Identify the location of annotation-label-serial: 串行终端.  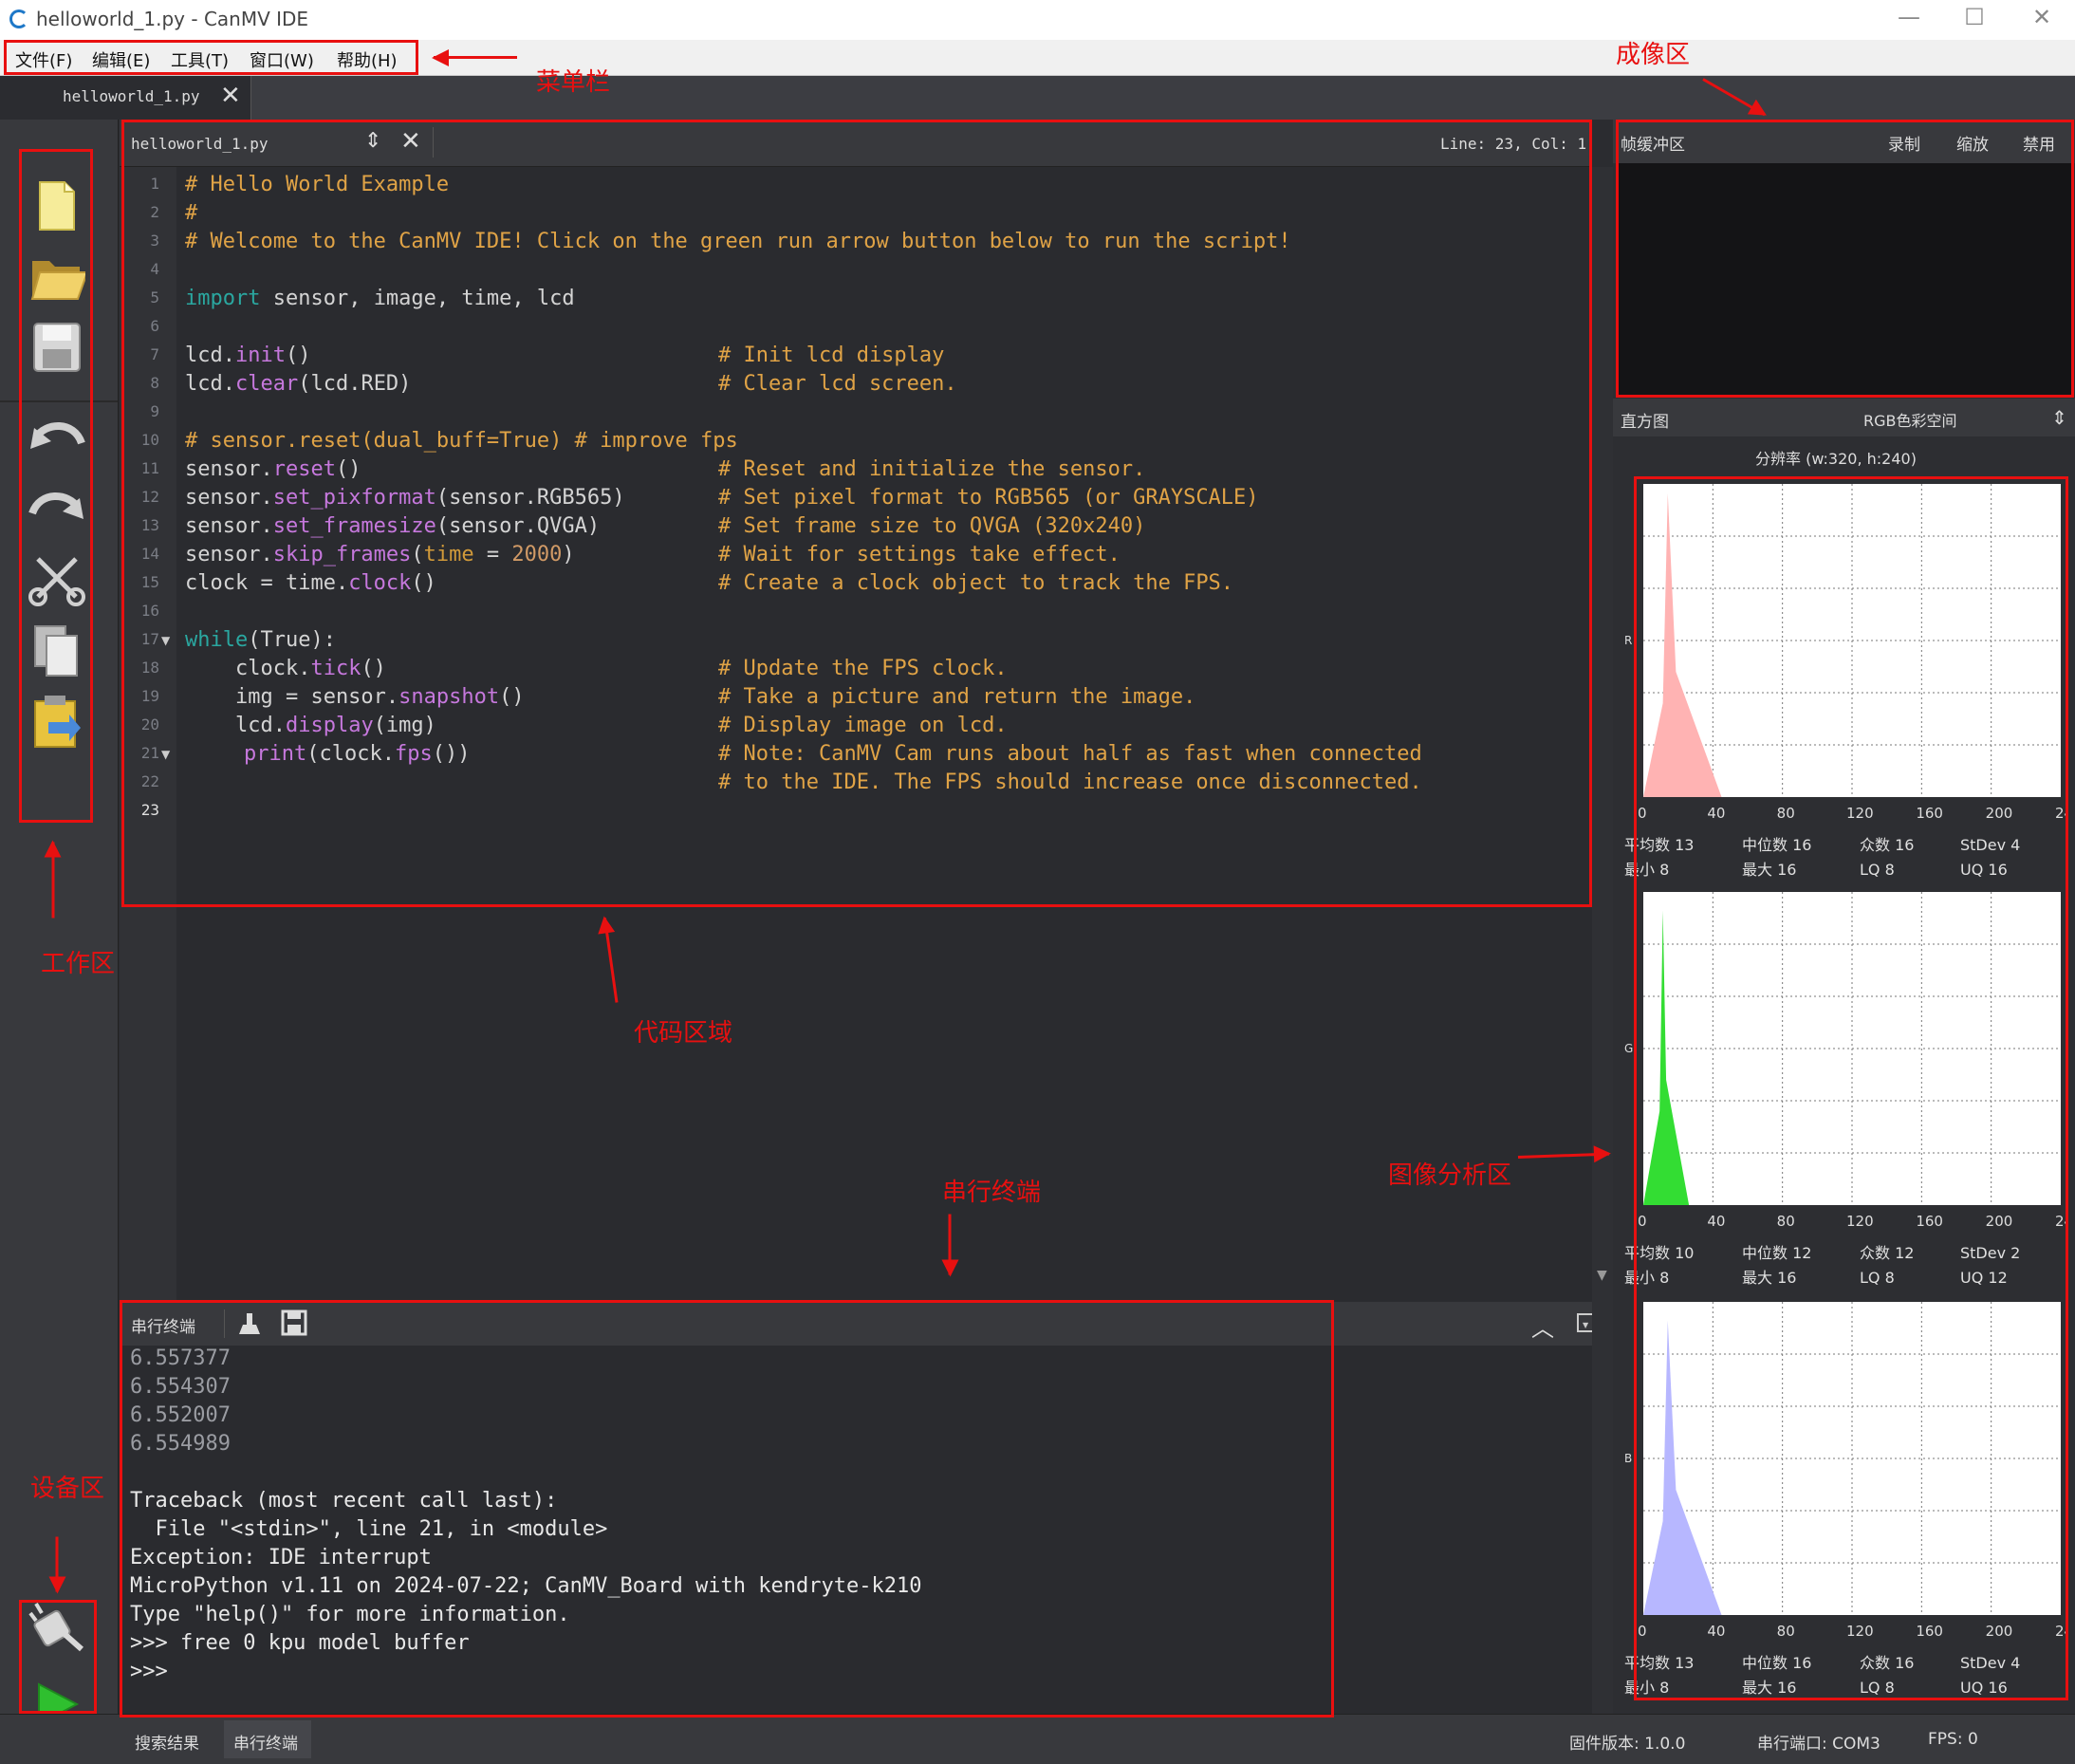
(992, 1193).